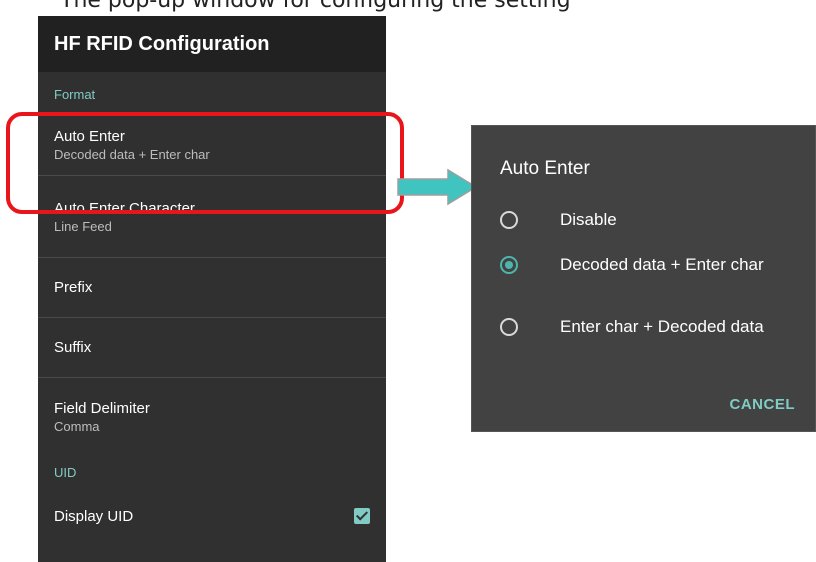 The height and width of the screenshot is (562, 816). What do you see at coordinates (162, 43) in the screenshot?
I see `app-bar-title: HF RFID Configuration` at bounding box center [162, 43].